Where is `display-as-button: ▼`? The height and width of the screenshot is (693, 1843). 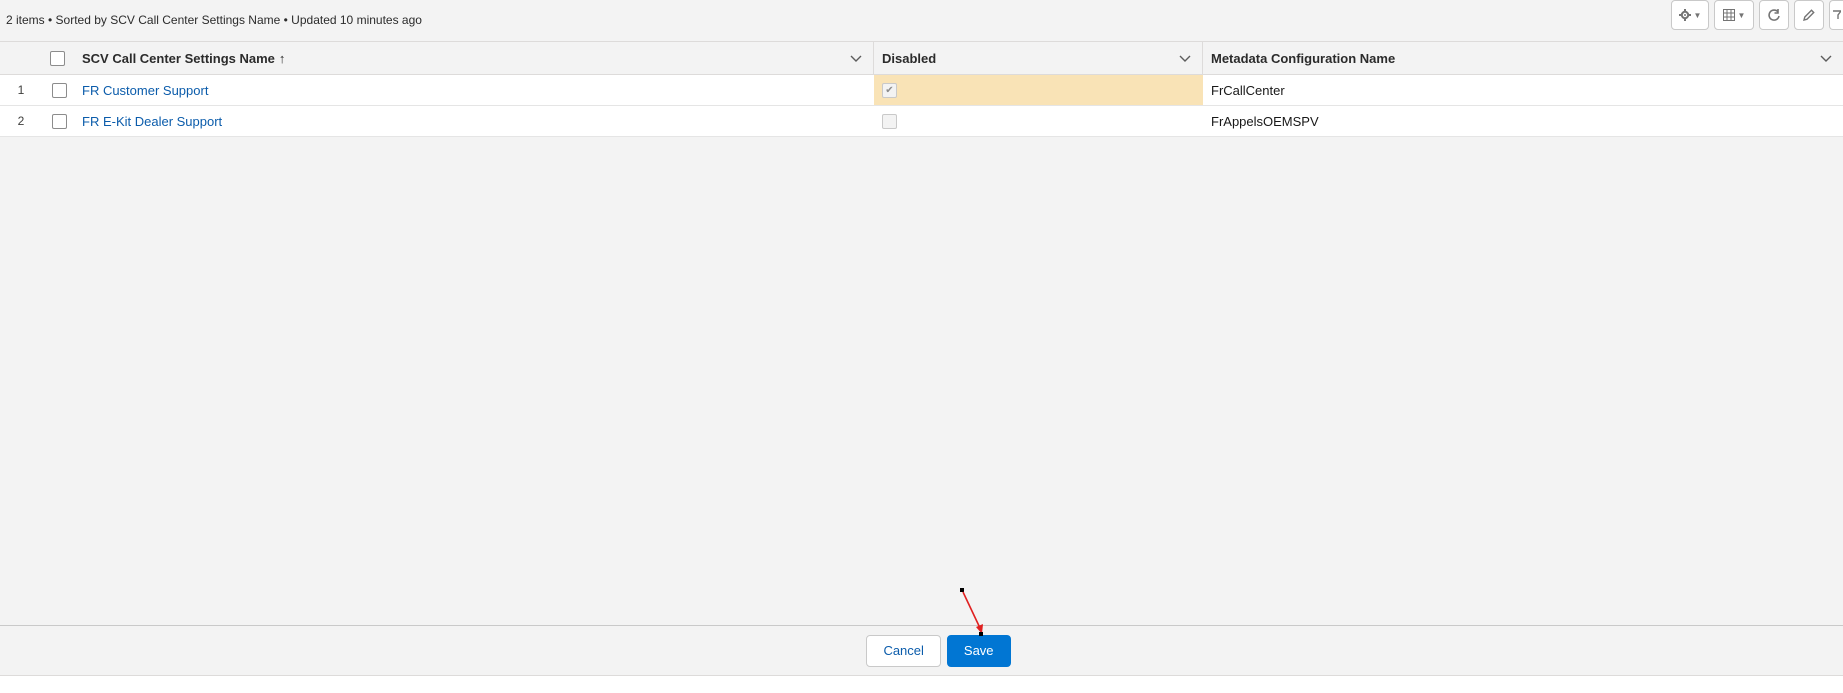
display-as-button: ▼ is located at coordinates (1734, 15).